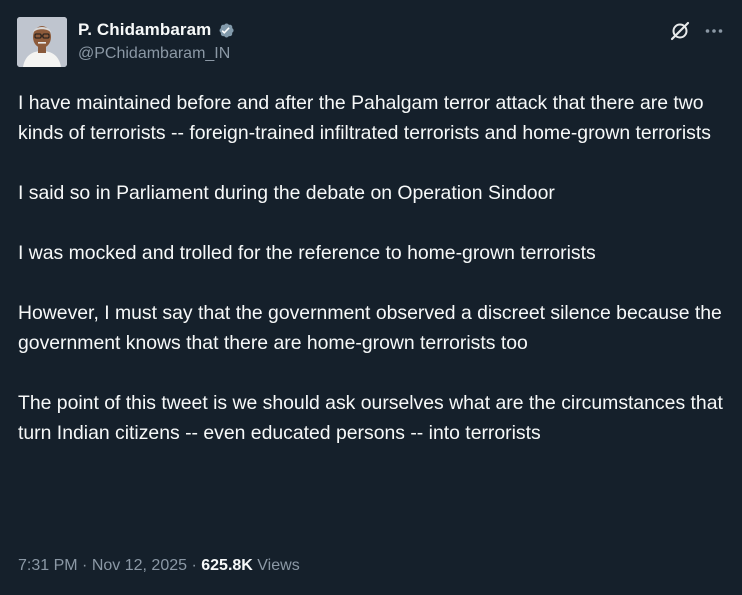 Image resolution: width=742 pixels, height=595 pixels. I want to click on author-display-name: P. Chidambaram, so click(144, 30).